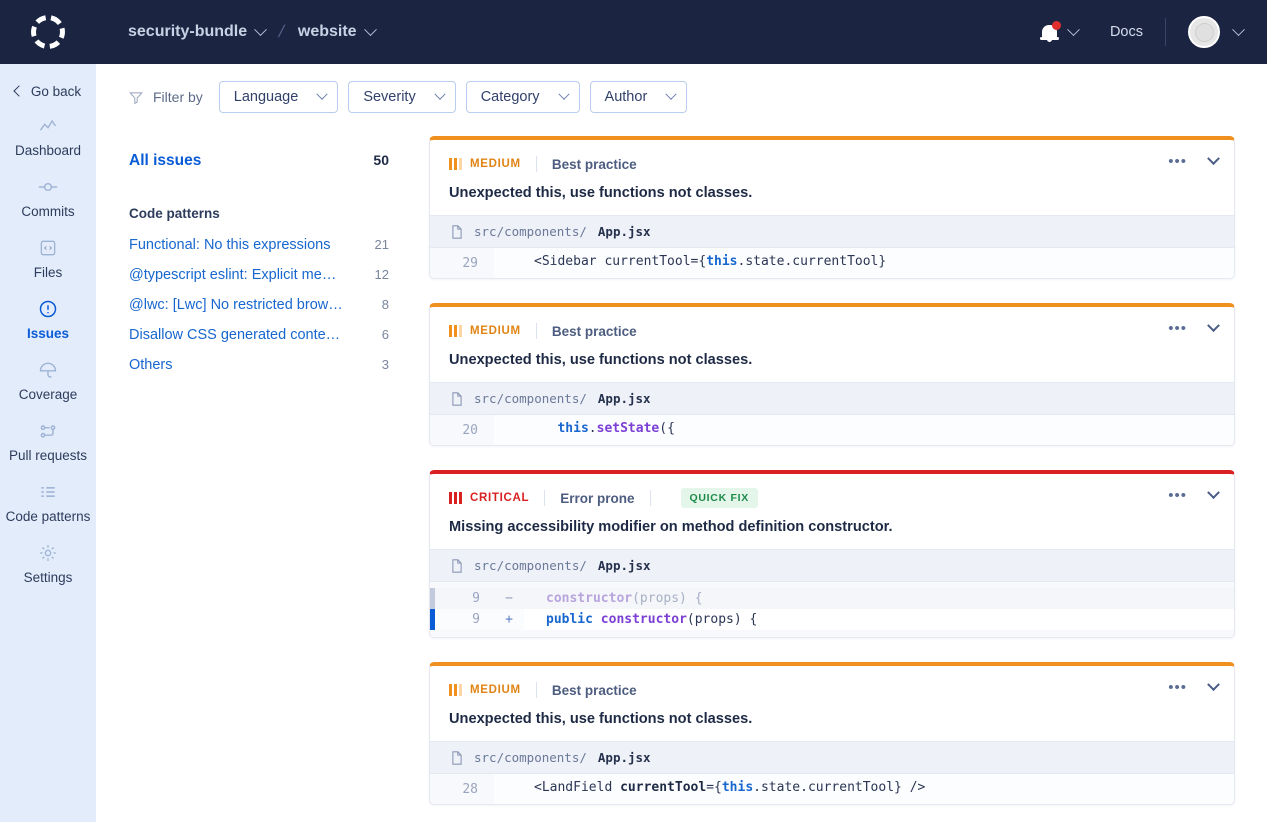 This screenshot has width=1267, height=829. I want to click on go-back-button: Go back, so click(48, 91).